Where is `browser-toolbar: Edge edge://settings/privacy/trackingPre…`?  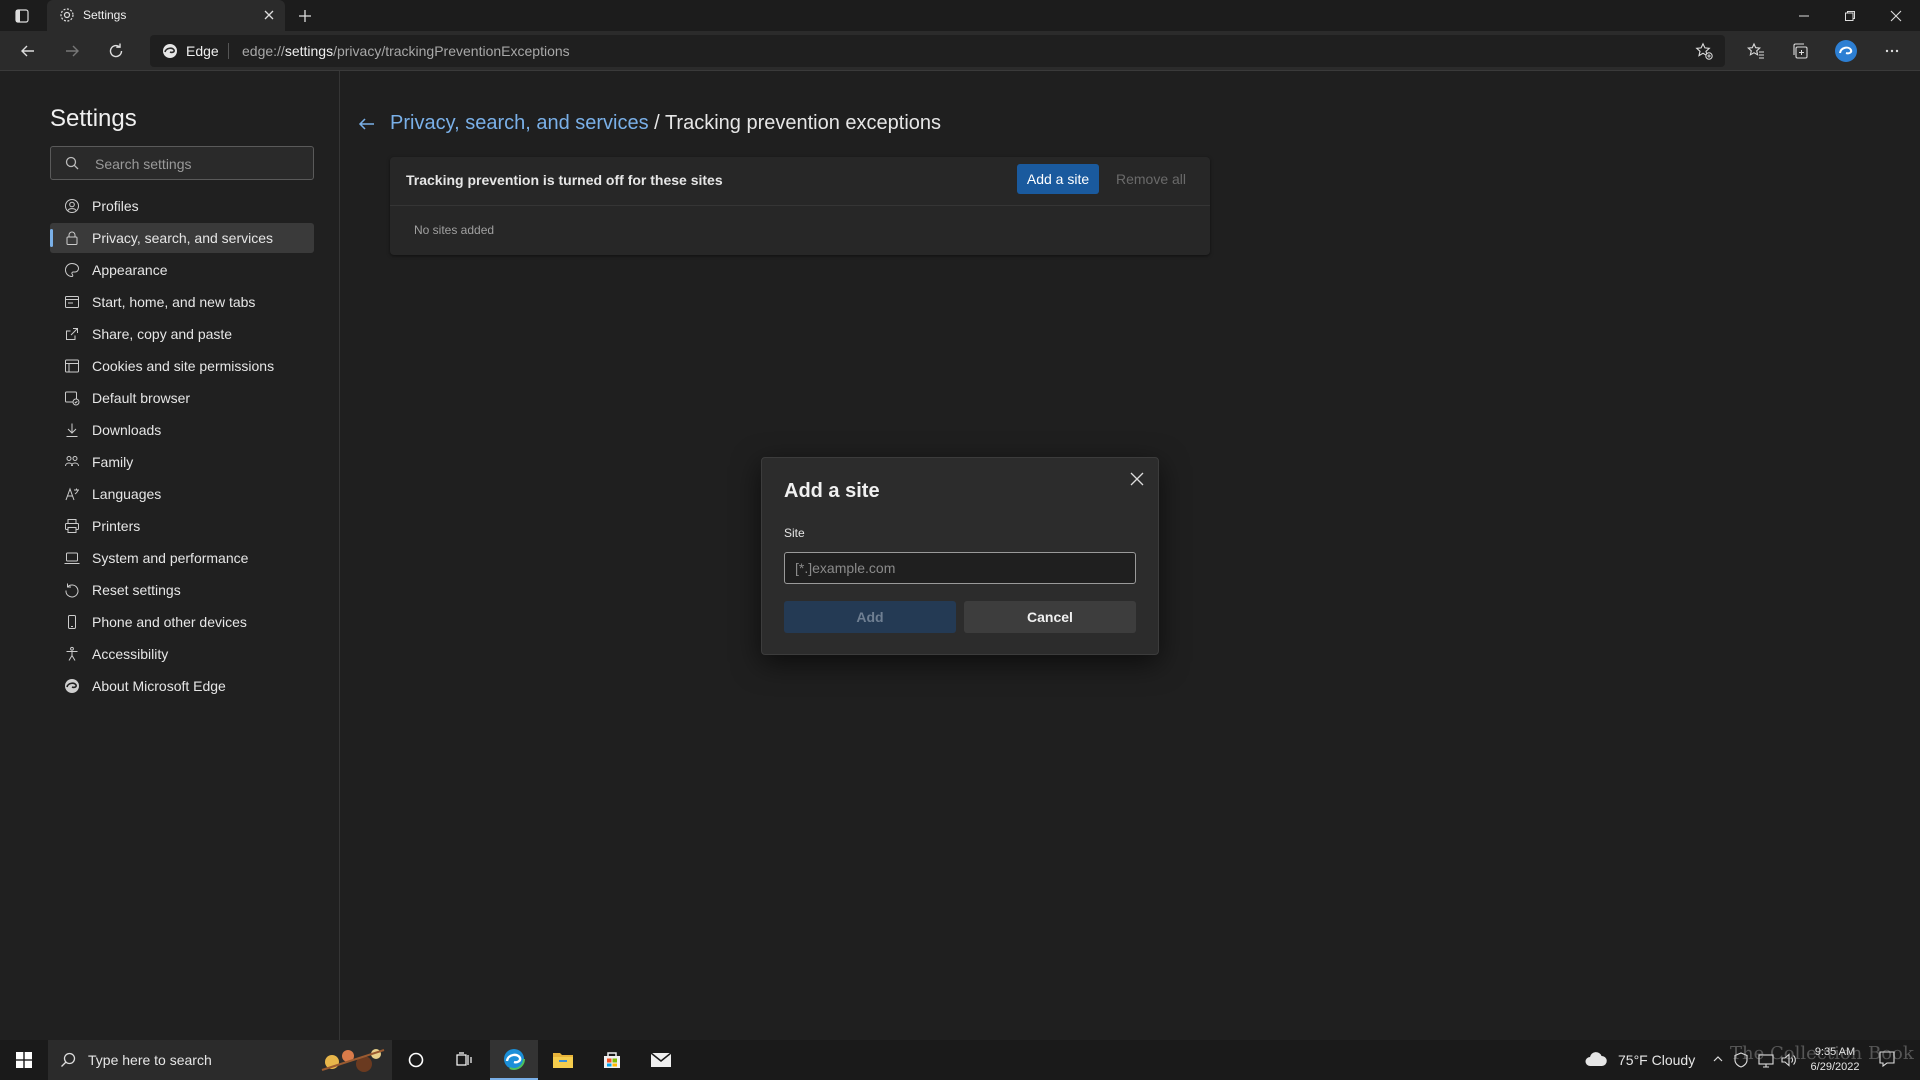 browser-toolbar: Edge edge://settings/privacy/trackingPre… is located at coordinates (960, 51).